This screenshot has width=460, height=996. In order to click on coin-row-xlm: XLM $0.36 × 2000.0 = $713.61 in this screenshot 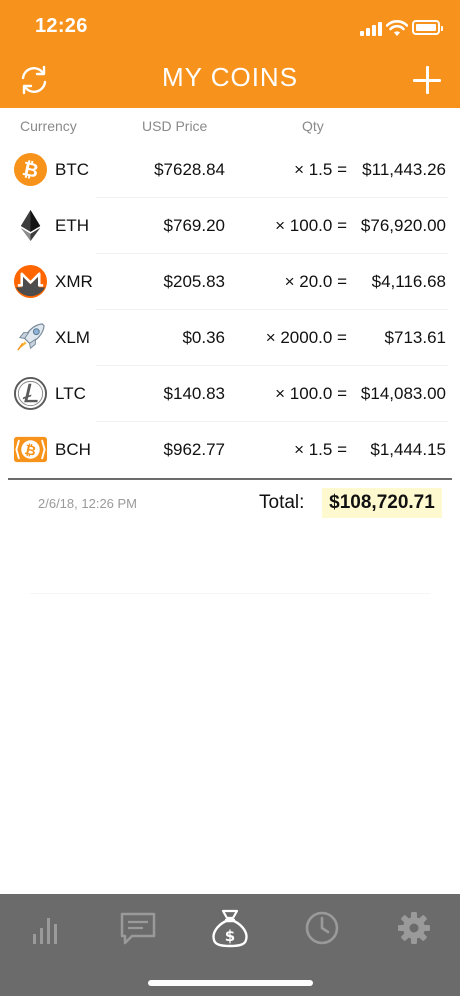, I will do `click(230, 338)`.